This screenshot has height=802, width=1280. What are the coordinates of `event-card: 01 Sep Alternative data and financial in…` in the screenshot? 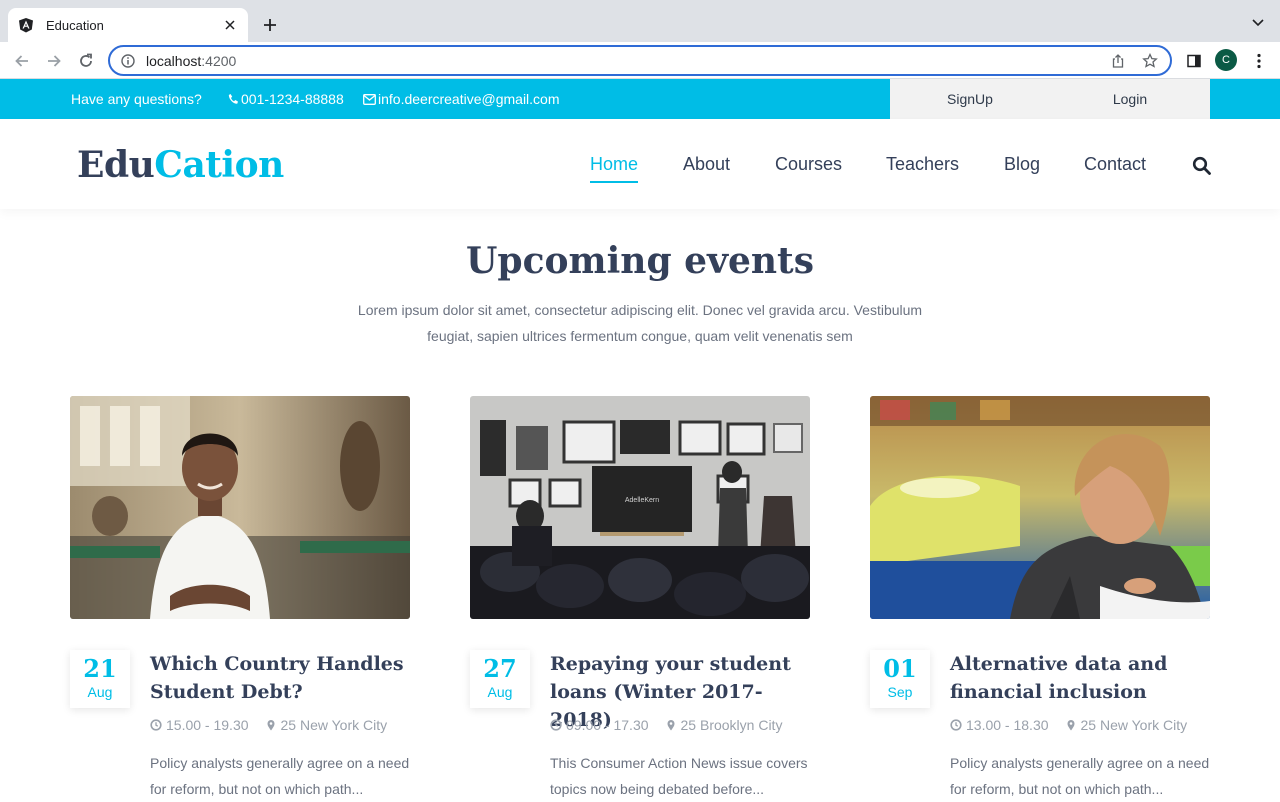 It's located at (1040, 598).